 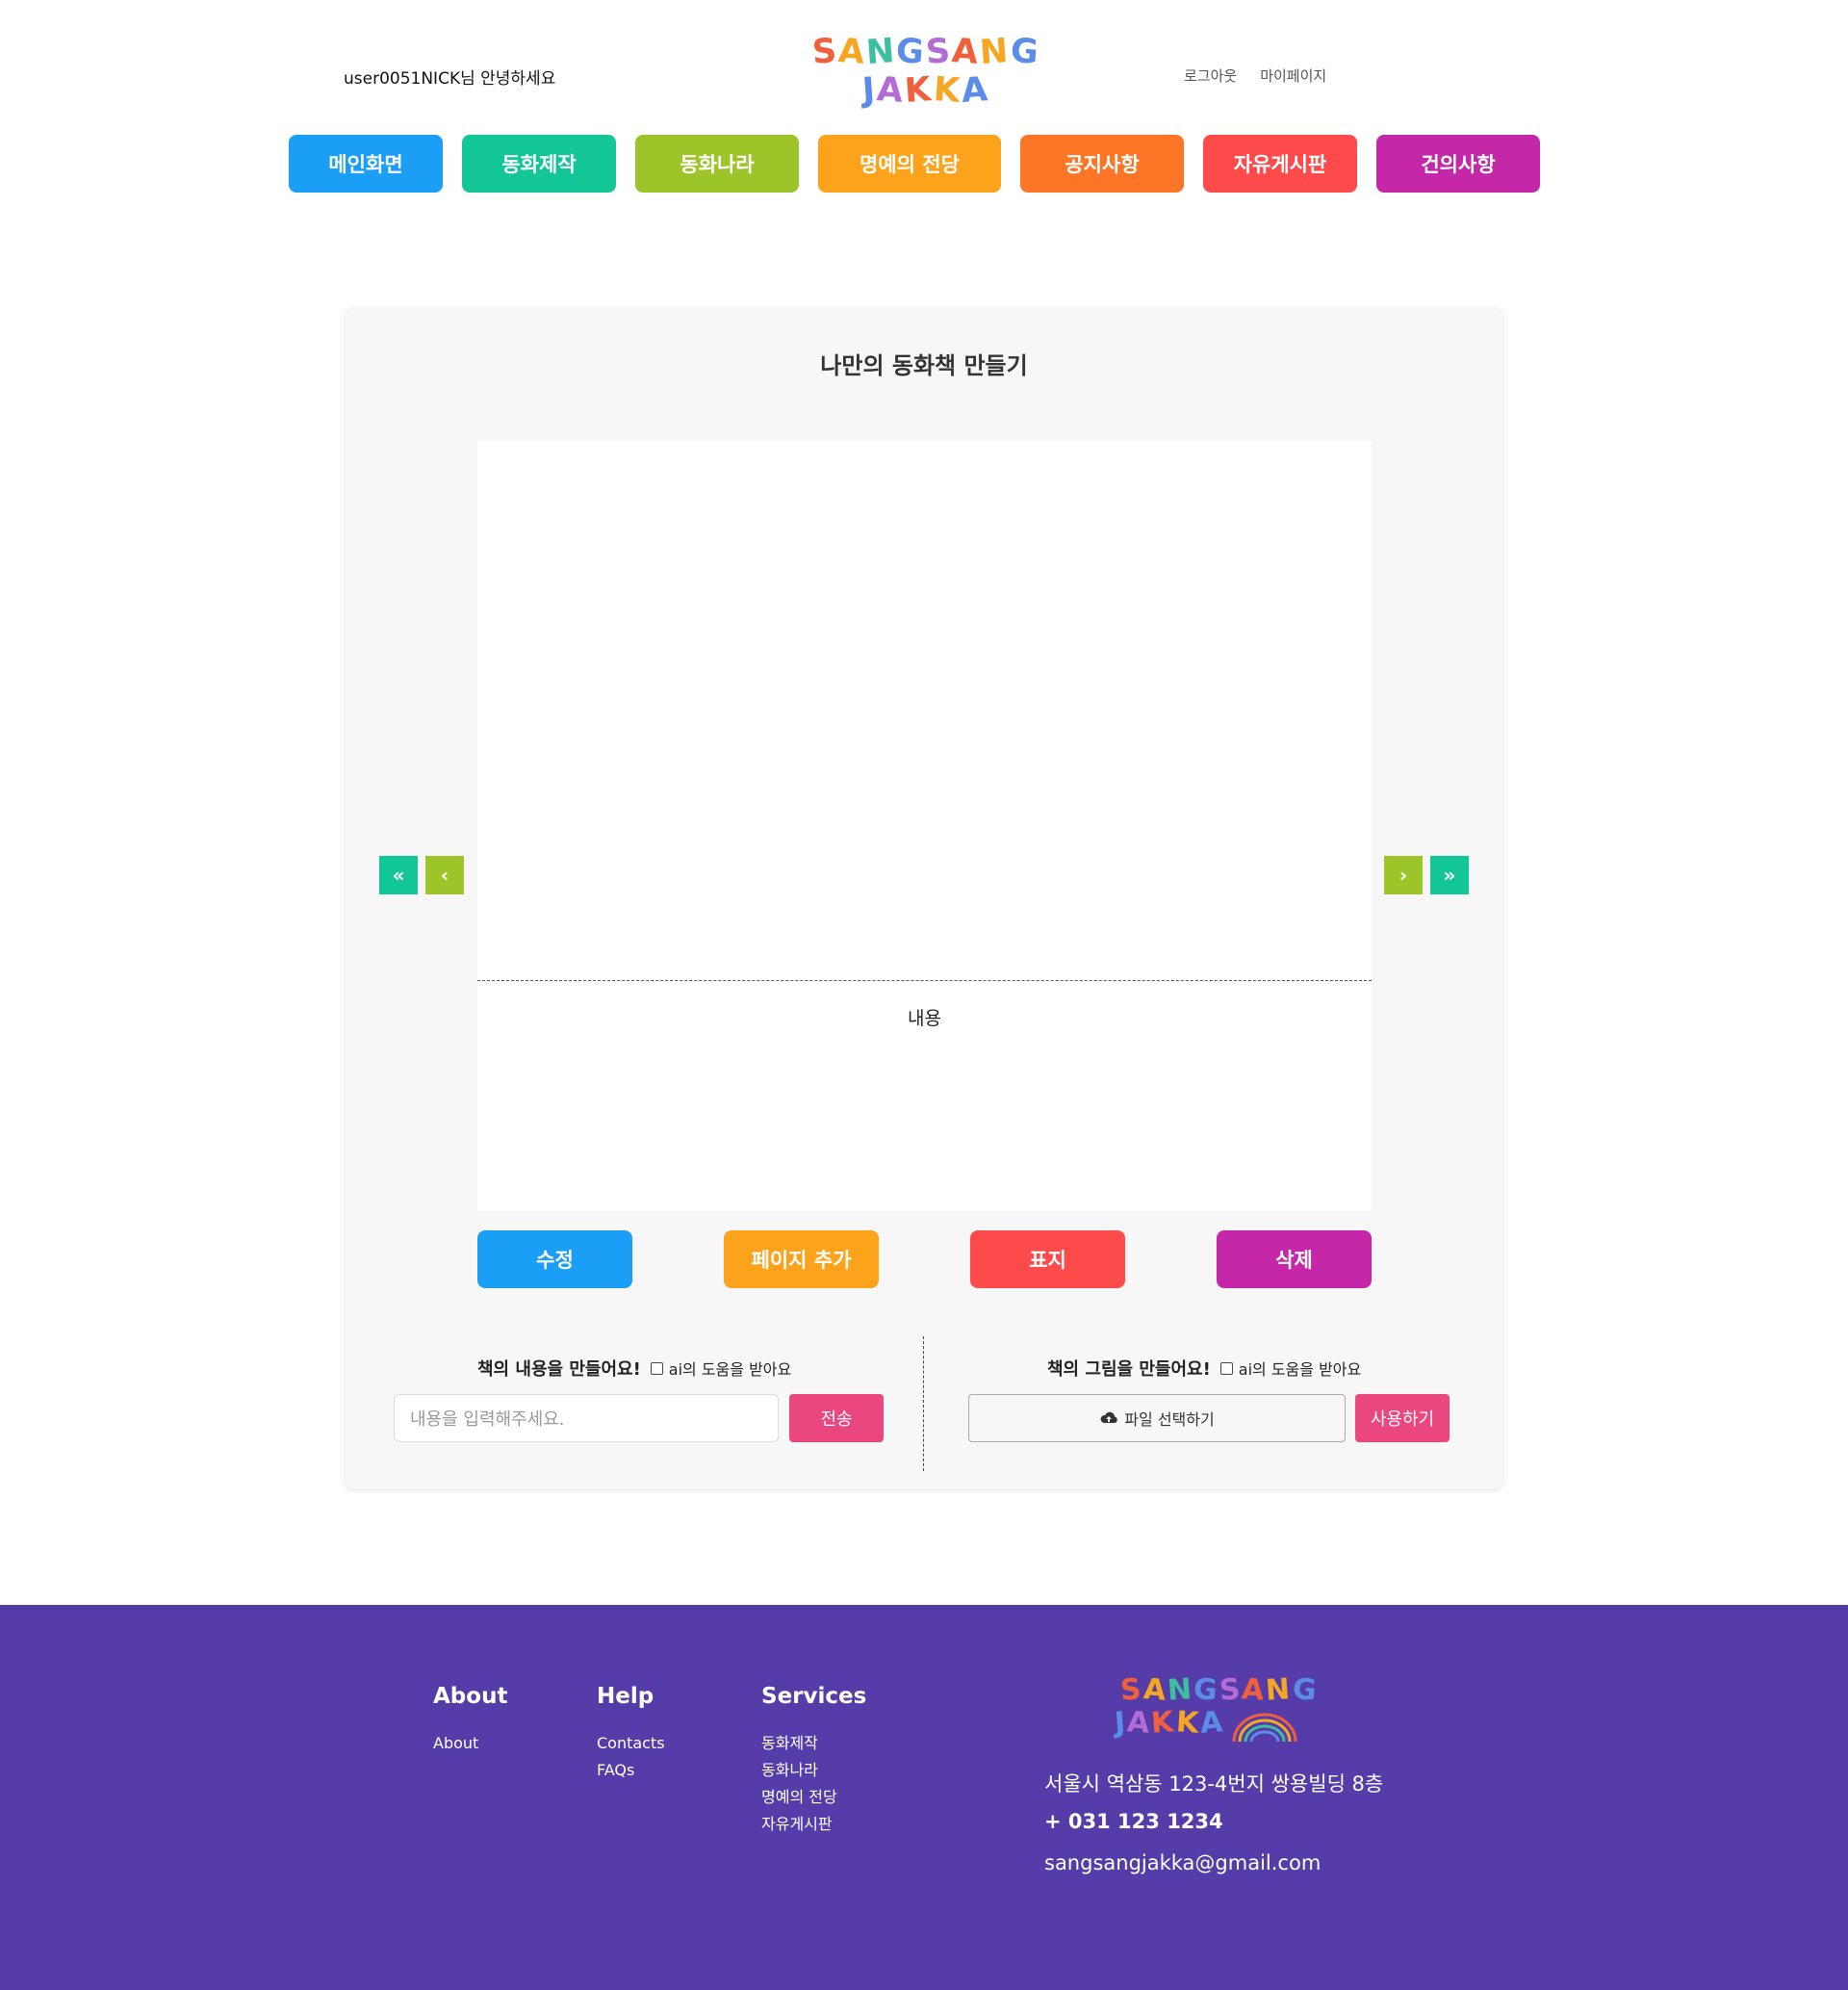 What do you see at coordinates (813, 1743) in the screenshot?
I see `footer-link-create-story: 동화제작` at bounding box center [813, 1743].